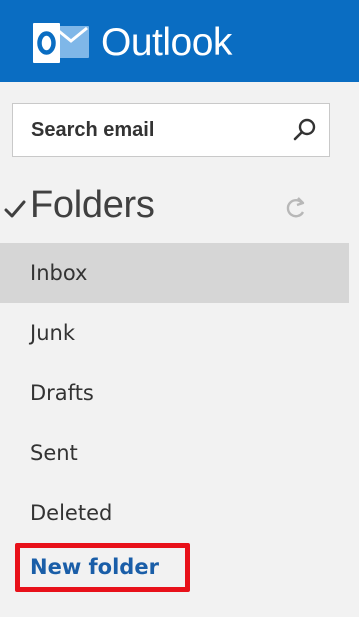 Image resolution: width=359 pixels, height=617 pixels. What do you see at coordinates (54, 453) in the screenshot?
I see `folder-label: Sent` at bounding box center [54, 453].